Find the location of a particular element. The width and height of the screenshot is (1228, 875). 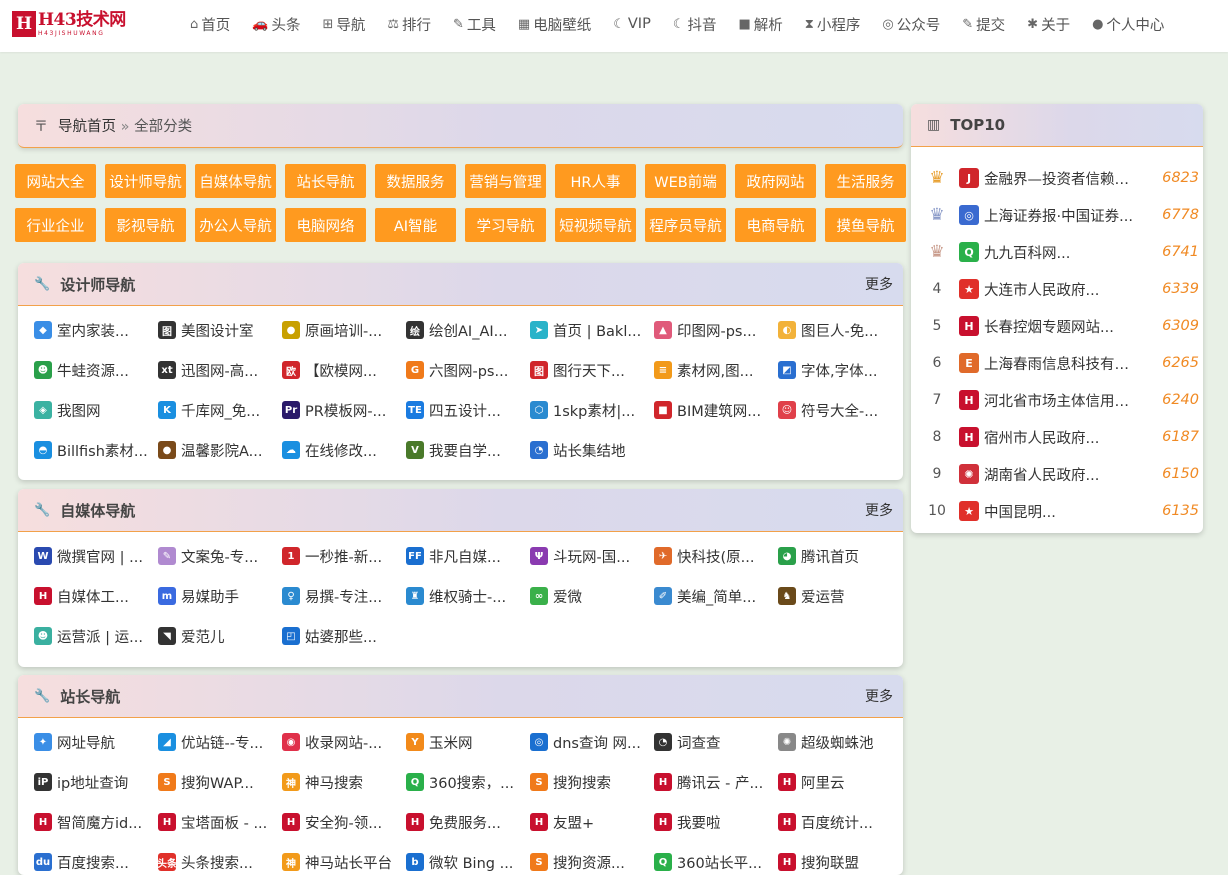

category-button: 自媒体导航 is located at coordinates (235, 181).